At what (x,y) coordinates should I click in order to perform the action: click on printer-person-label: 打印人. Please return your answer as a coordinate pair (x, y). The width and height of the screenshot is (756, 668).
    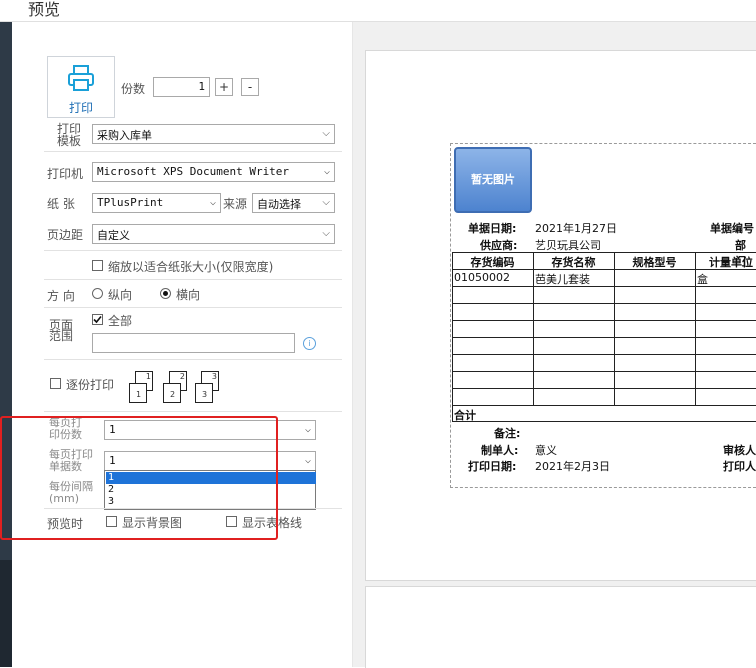
    Looking at the image, I should click on (739, 466).